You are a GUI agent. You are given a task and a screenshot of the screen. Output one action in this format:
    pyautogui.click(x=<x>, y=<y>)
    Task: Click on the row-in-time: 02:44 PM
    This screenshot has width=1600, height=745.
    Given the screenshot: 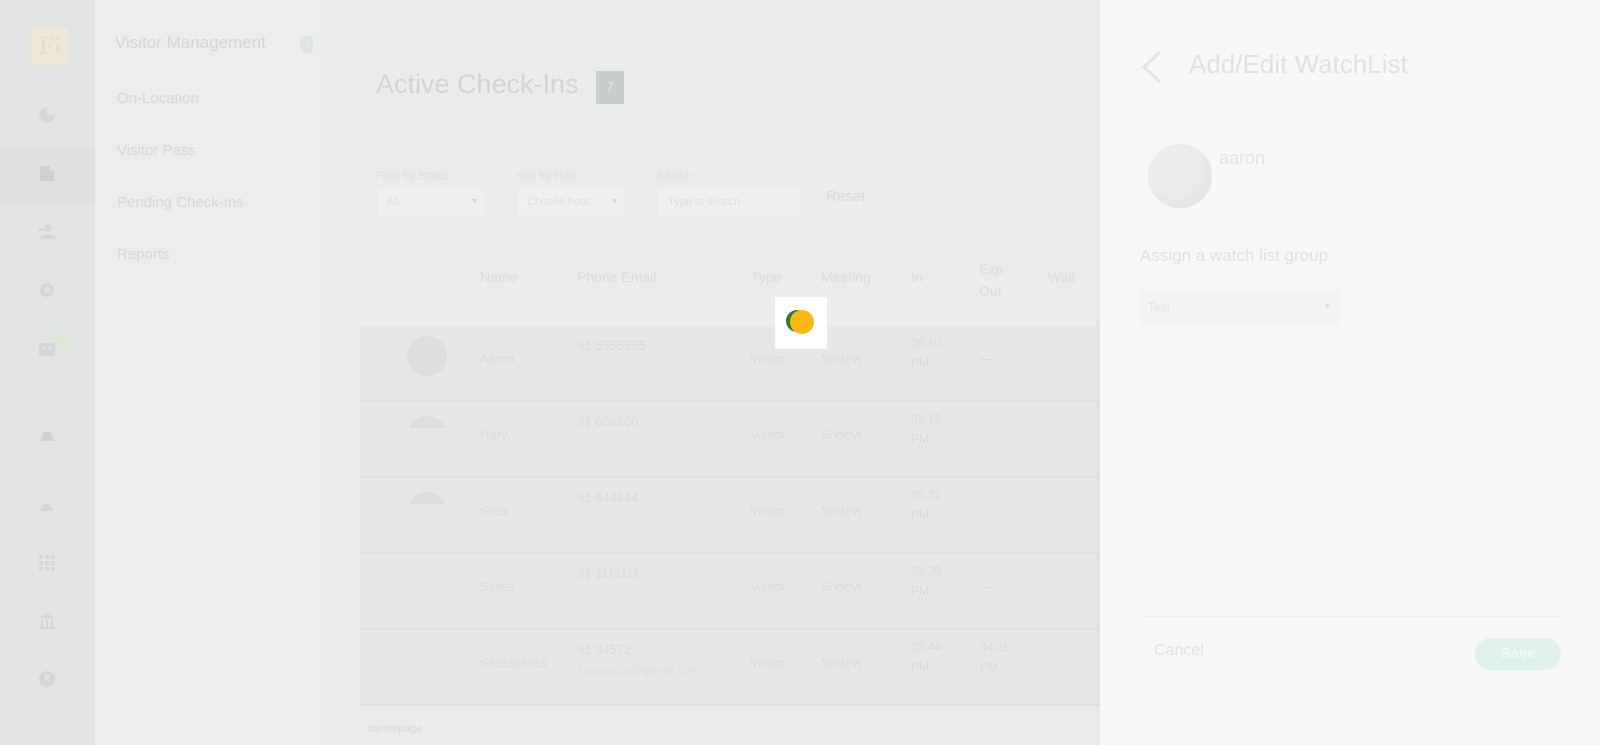 What is the action you would take?
    pyautogui.click(x=926, y=657)
    